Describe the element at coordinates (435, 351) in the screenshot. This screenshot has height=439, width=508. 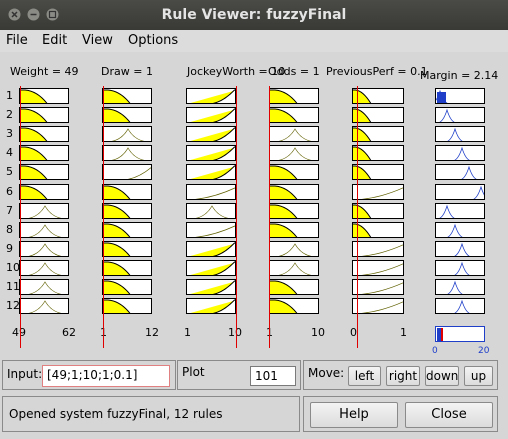
I see `axis-min-label: 0` at that location.